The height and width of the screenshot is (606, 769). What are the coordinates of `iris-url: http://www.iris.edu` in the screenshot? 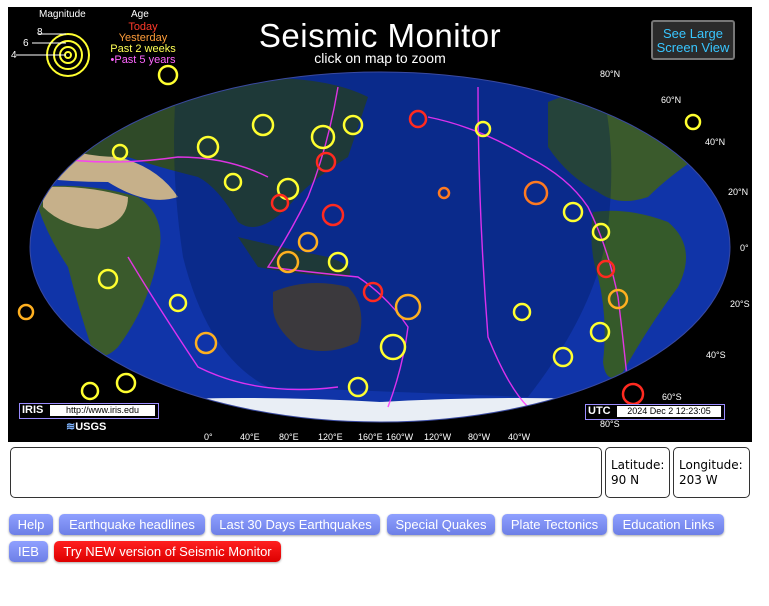 It's located at (102, 410).